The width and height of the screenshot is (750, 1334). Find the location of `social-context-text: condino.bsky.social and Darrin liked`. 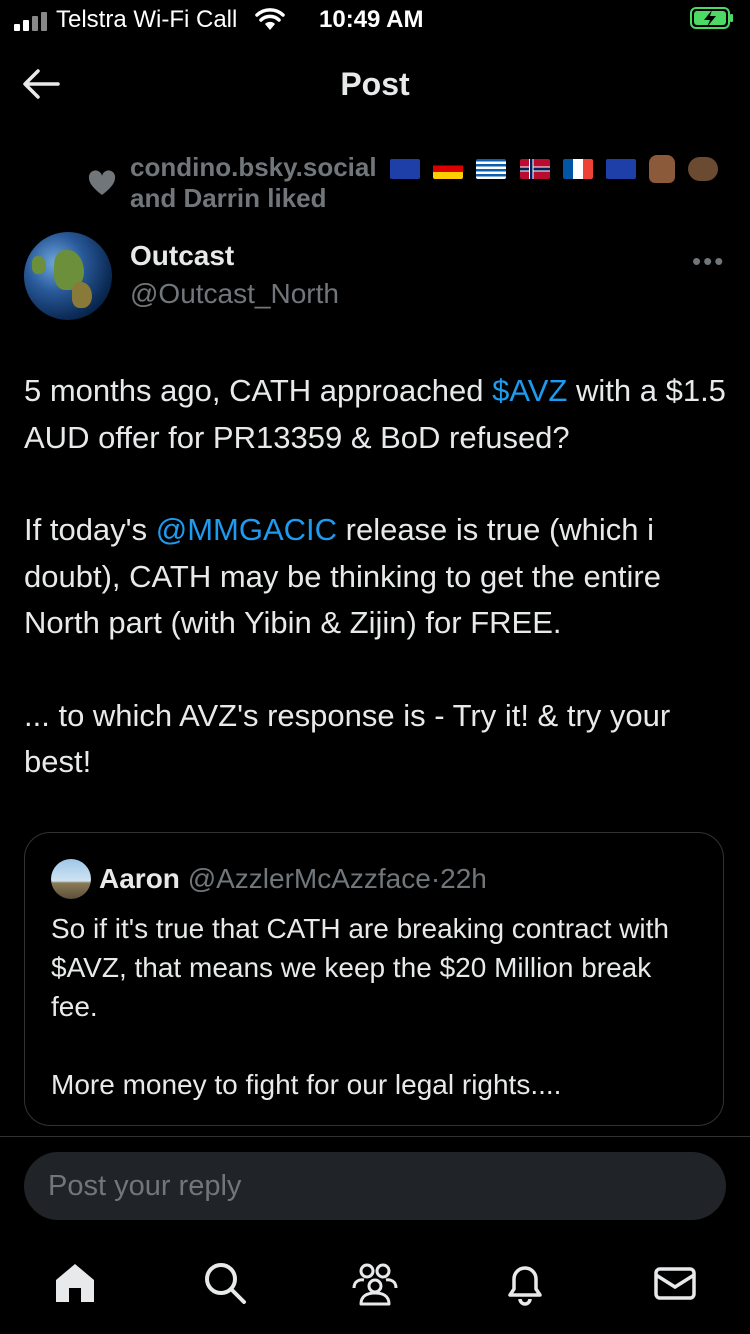

social-context-text: condino.bsky.social and Darrin liked is located at coordinates (424, 183).